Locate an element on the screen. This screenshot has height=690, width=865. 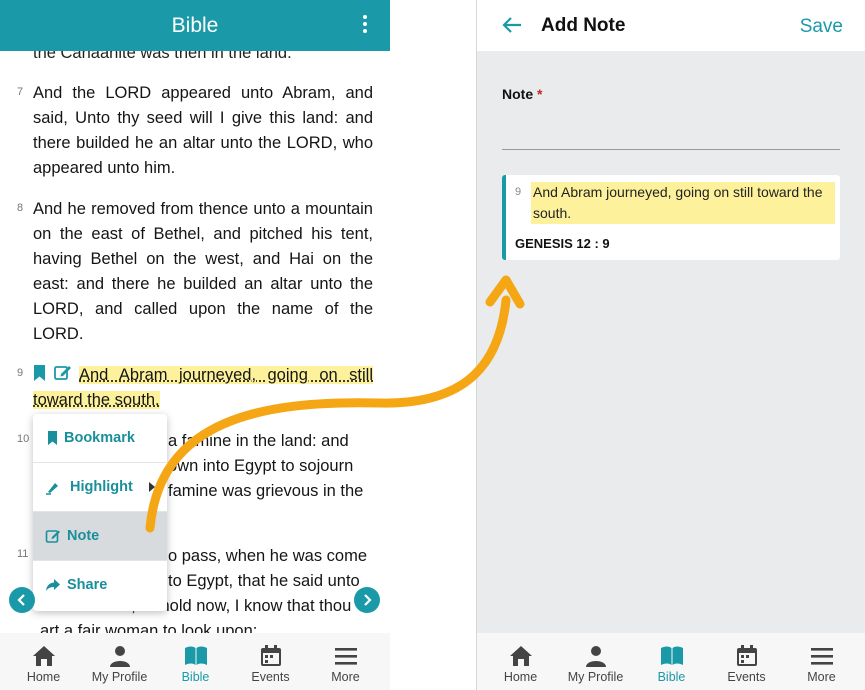
menu-item-bookmark: Bookmark is located at coordinates (100, 438).